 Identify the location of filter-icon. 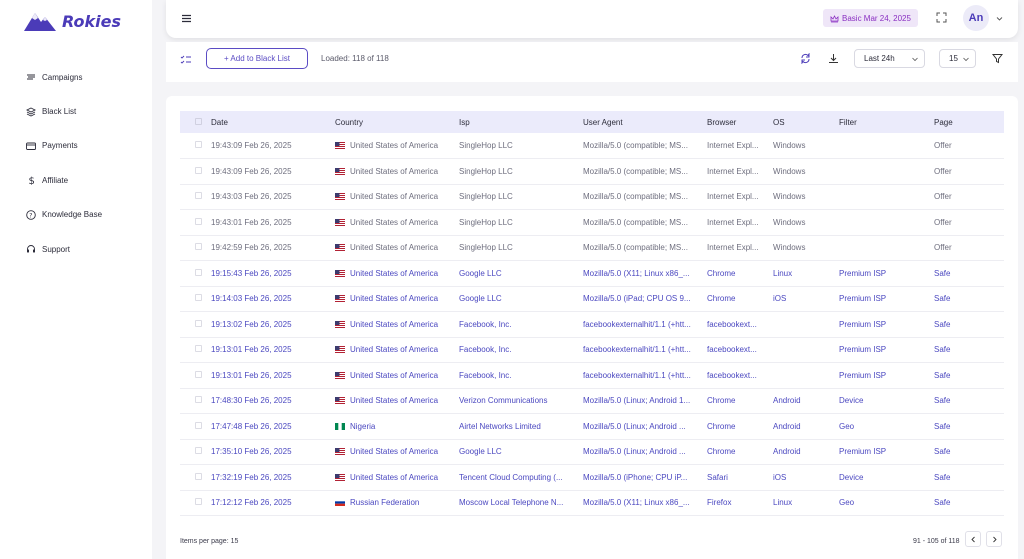
(997, 58).